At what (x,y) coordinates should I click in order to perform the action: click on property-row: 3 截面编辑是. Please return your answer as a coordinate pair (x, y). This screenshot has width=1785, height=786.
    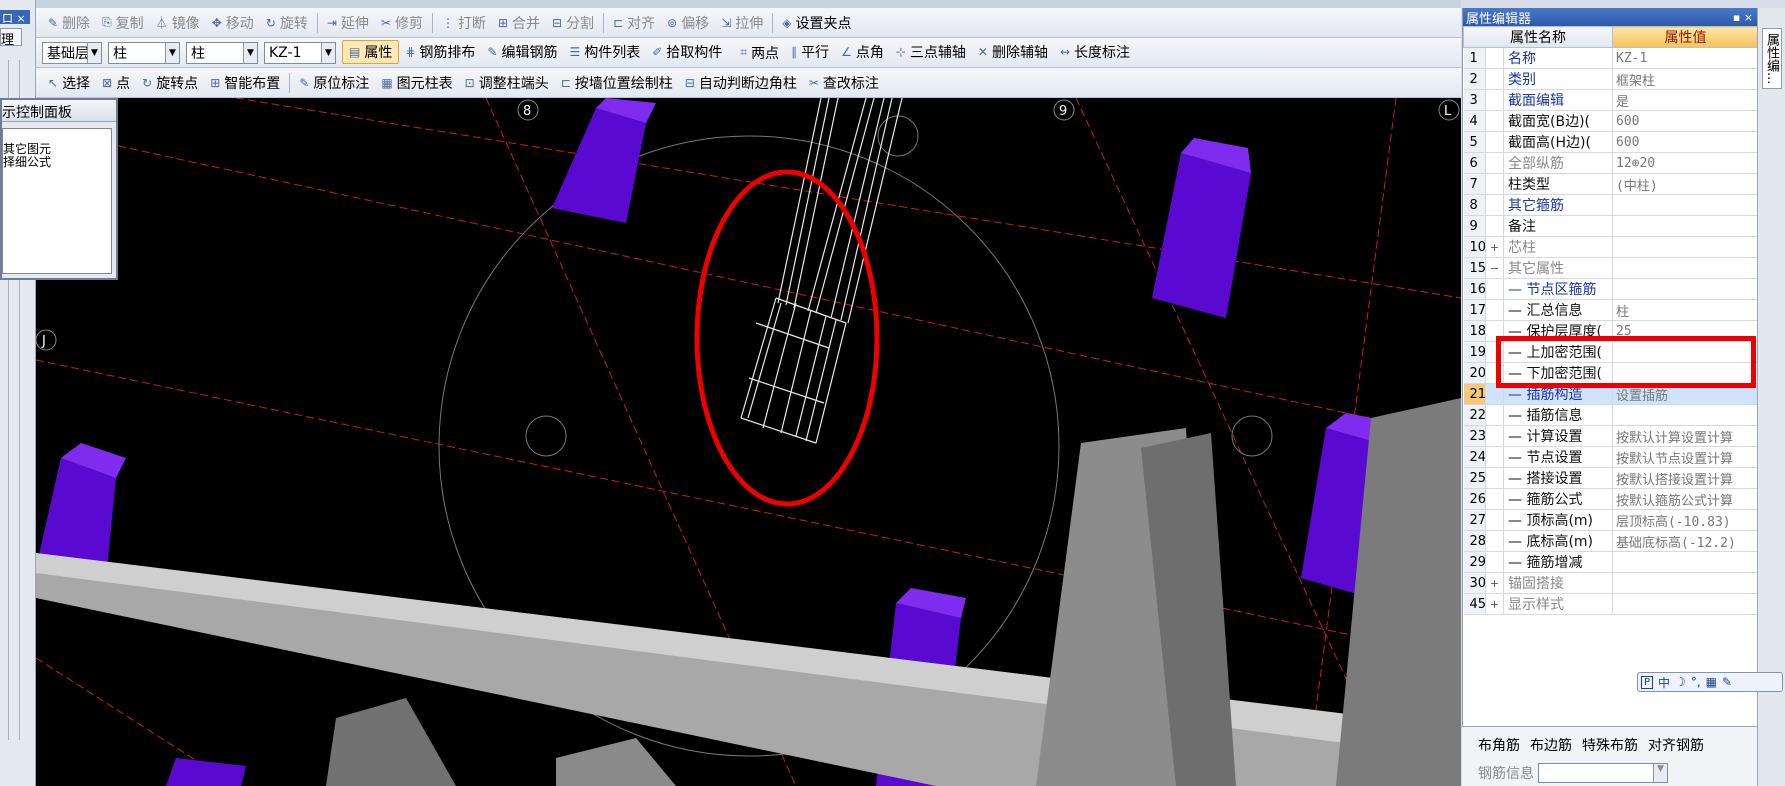
    Looking at the image, I should click on (1611, 100).